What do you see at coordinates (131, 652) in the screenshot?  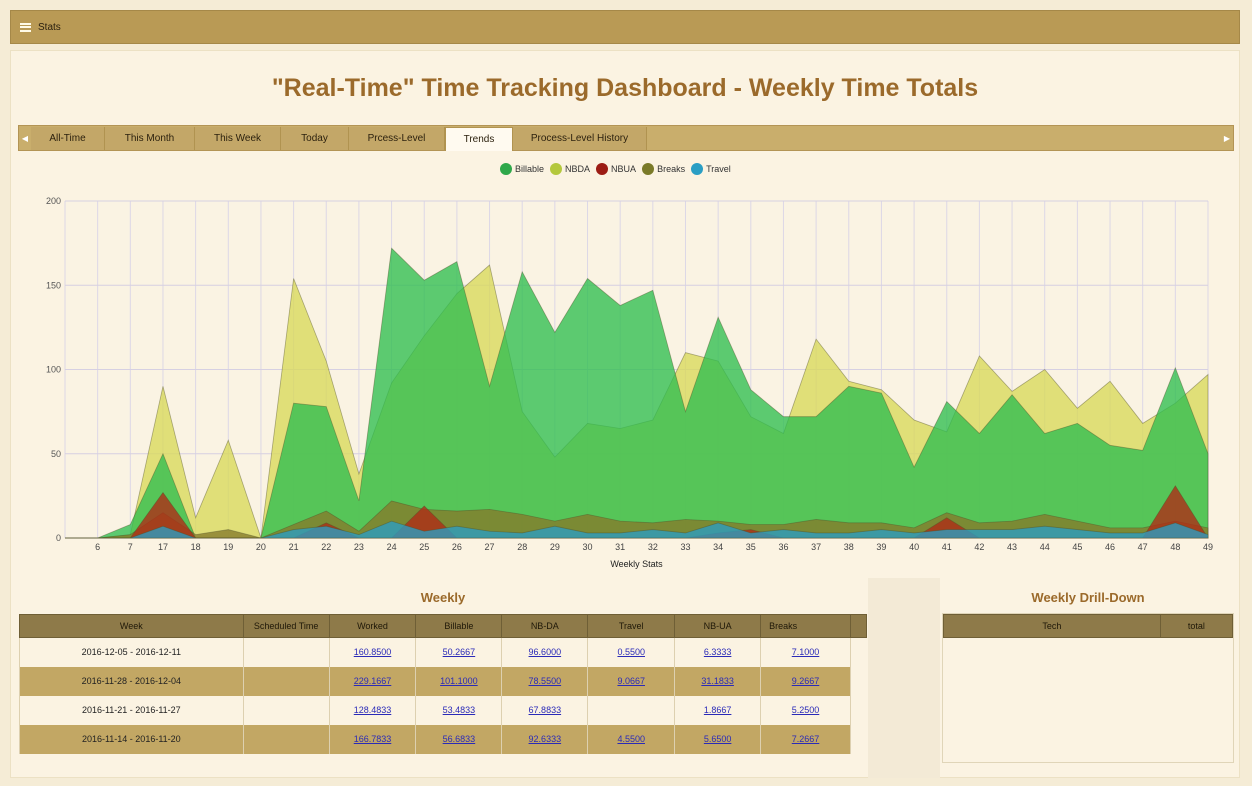 I see `cell-week: 2016-12-05 - 2016-12-11` at bounding box center [131, 652].